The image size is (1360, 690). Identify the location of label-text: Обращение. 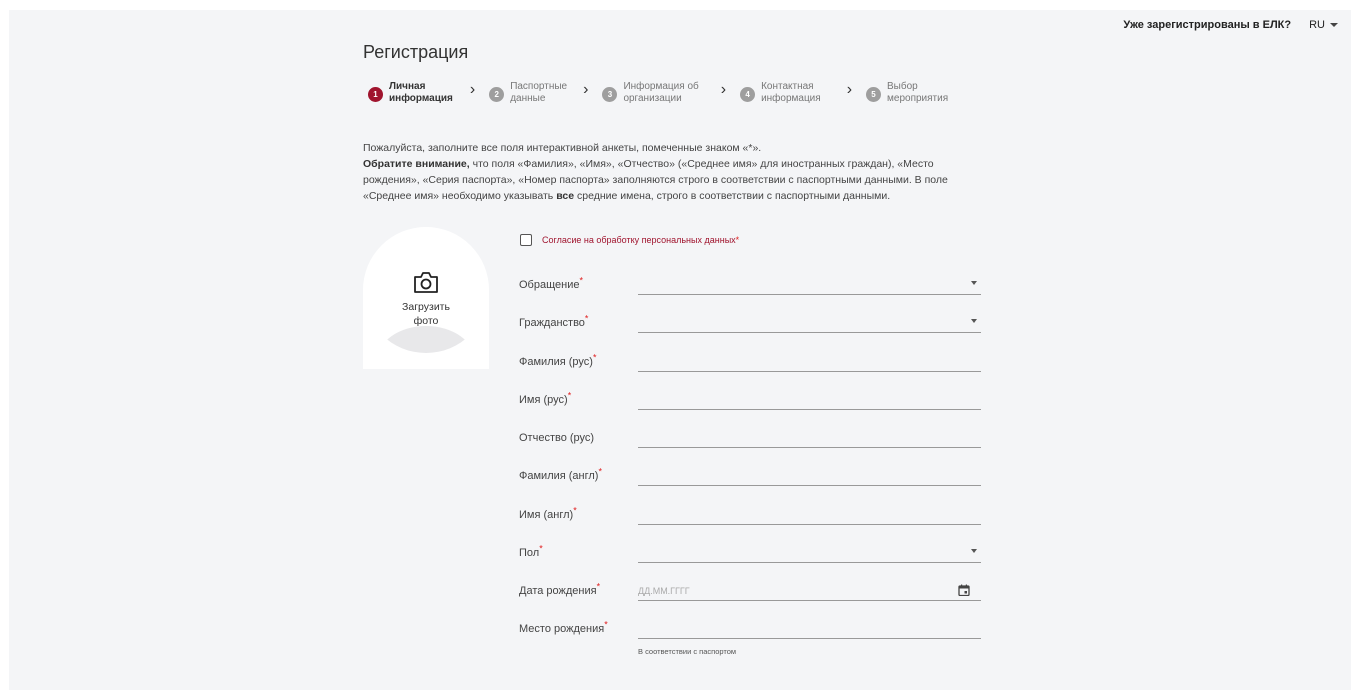
(549, 285).